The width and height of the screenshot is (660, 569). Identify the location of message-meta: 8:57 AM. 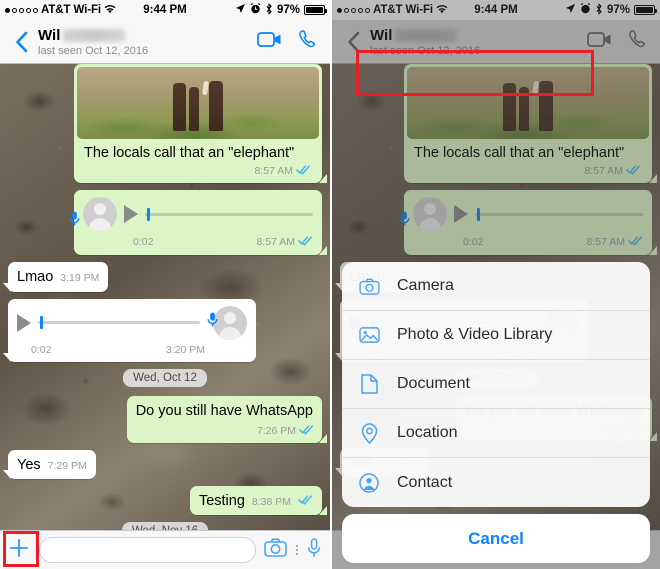
(198, 173).